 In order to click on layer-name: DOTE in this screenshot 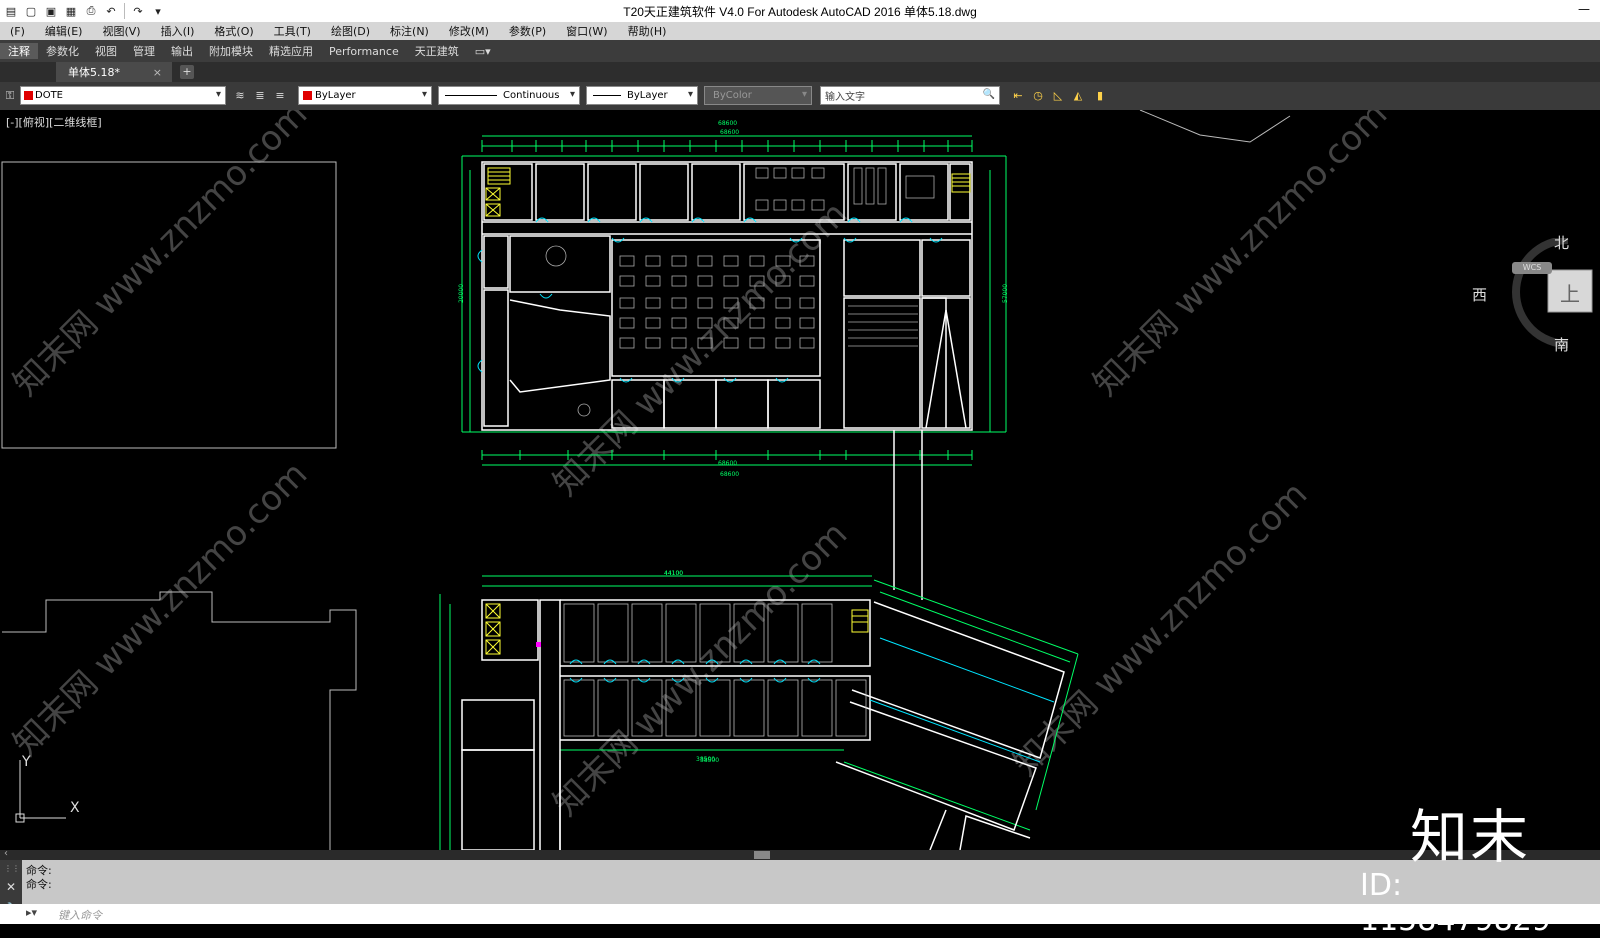, I will do `click(49, 95)`.